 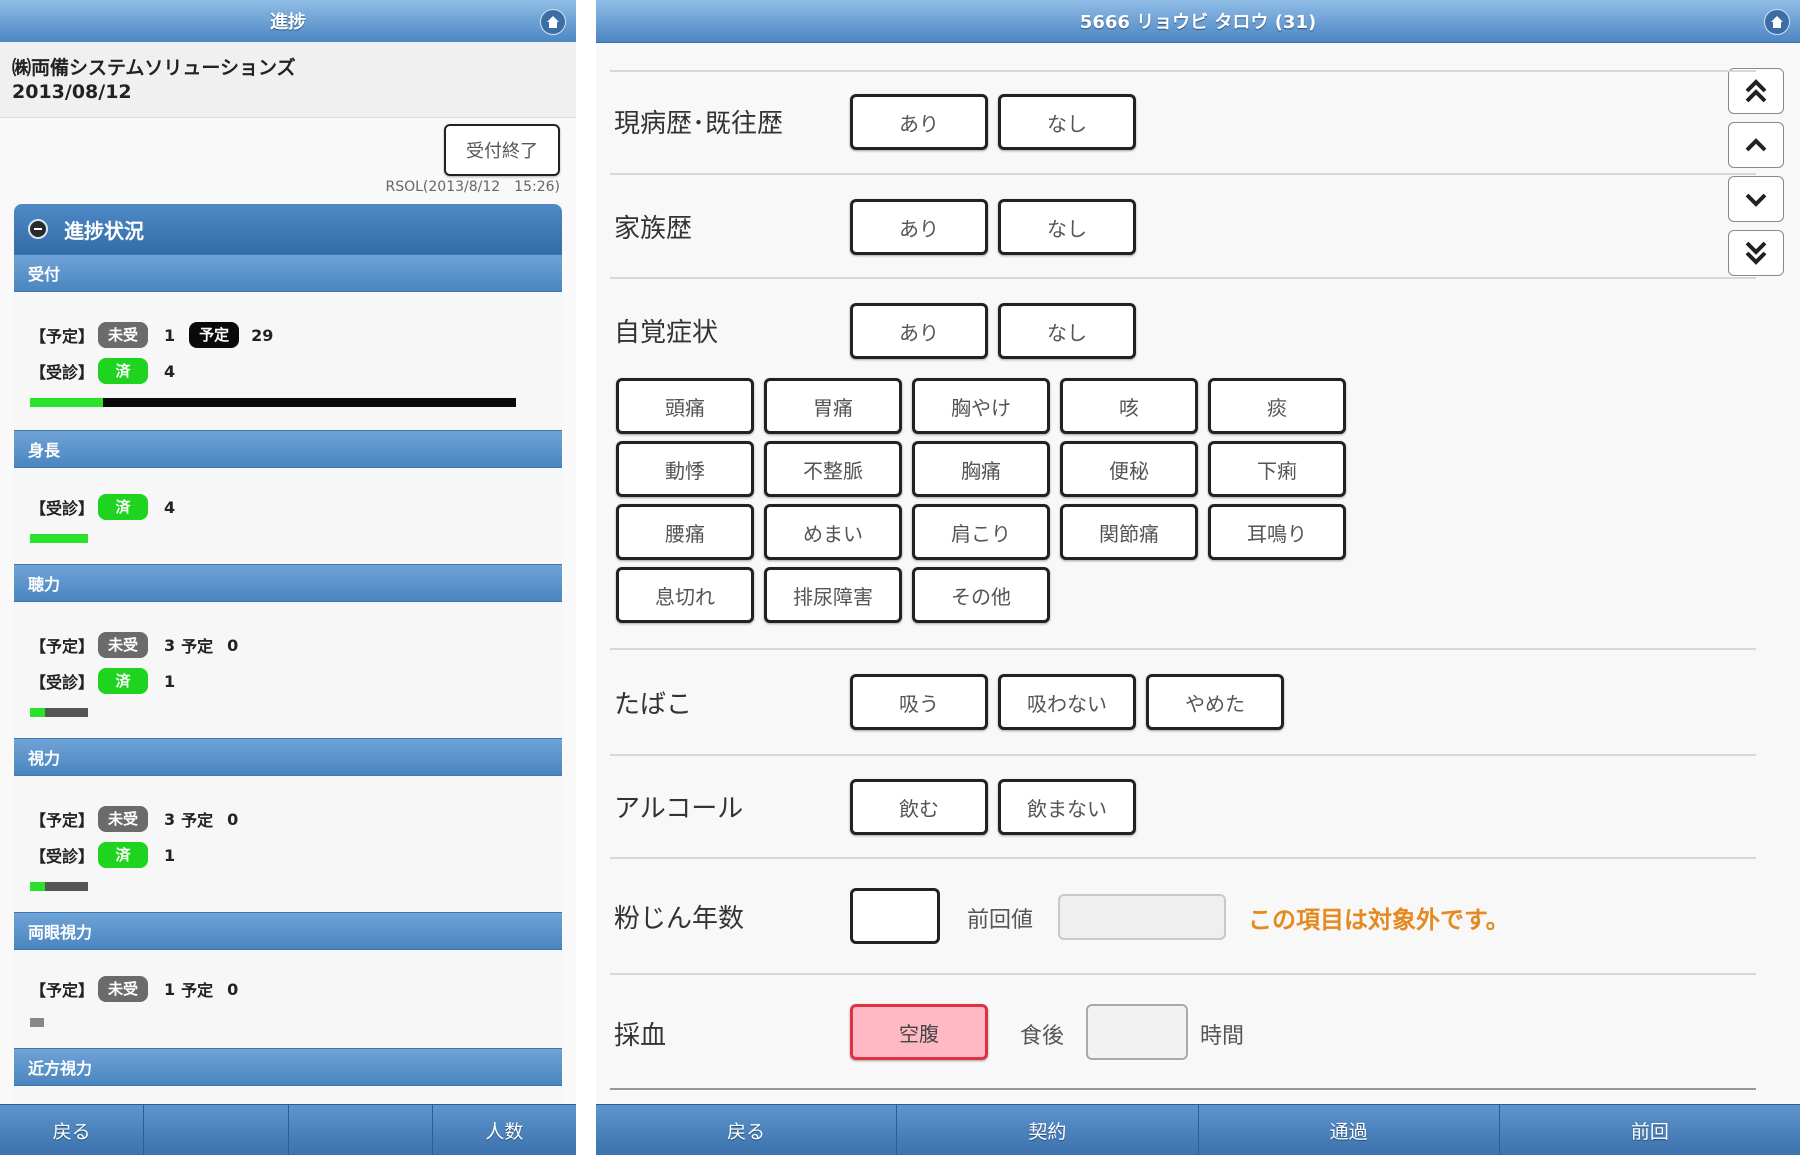 I want to click on tobacco-non-smoke-button: 吸わない, so click(x=1067, y=702).